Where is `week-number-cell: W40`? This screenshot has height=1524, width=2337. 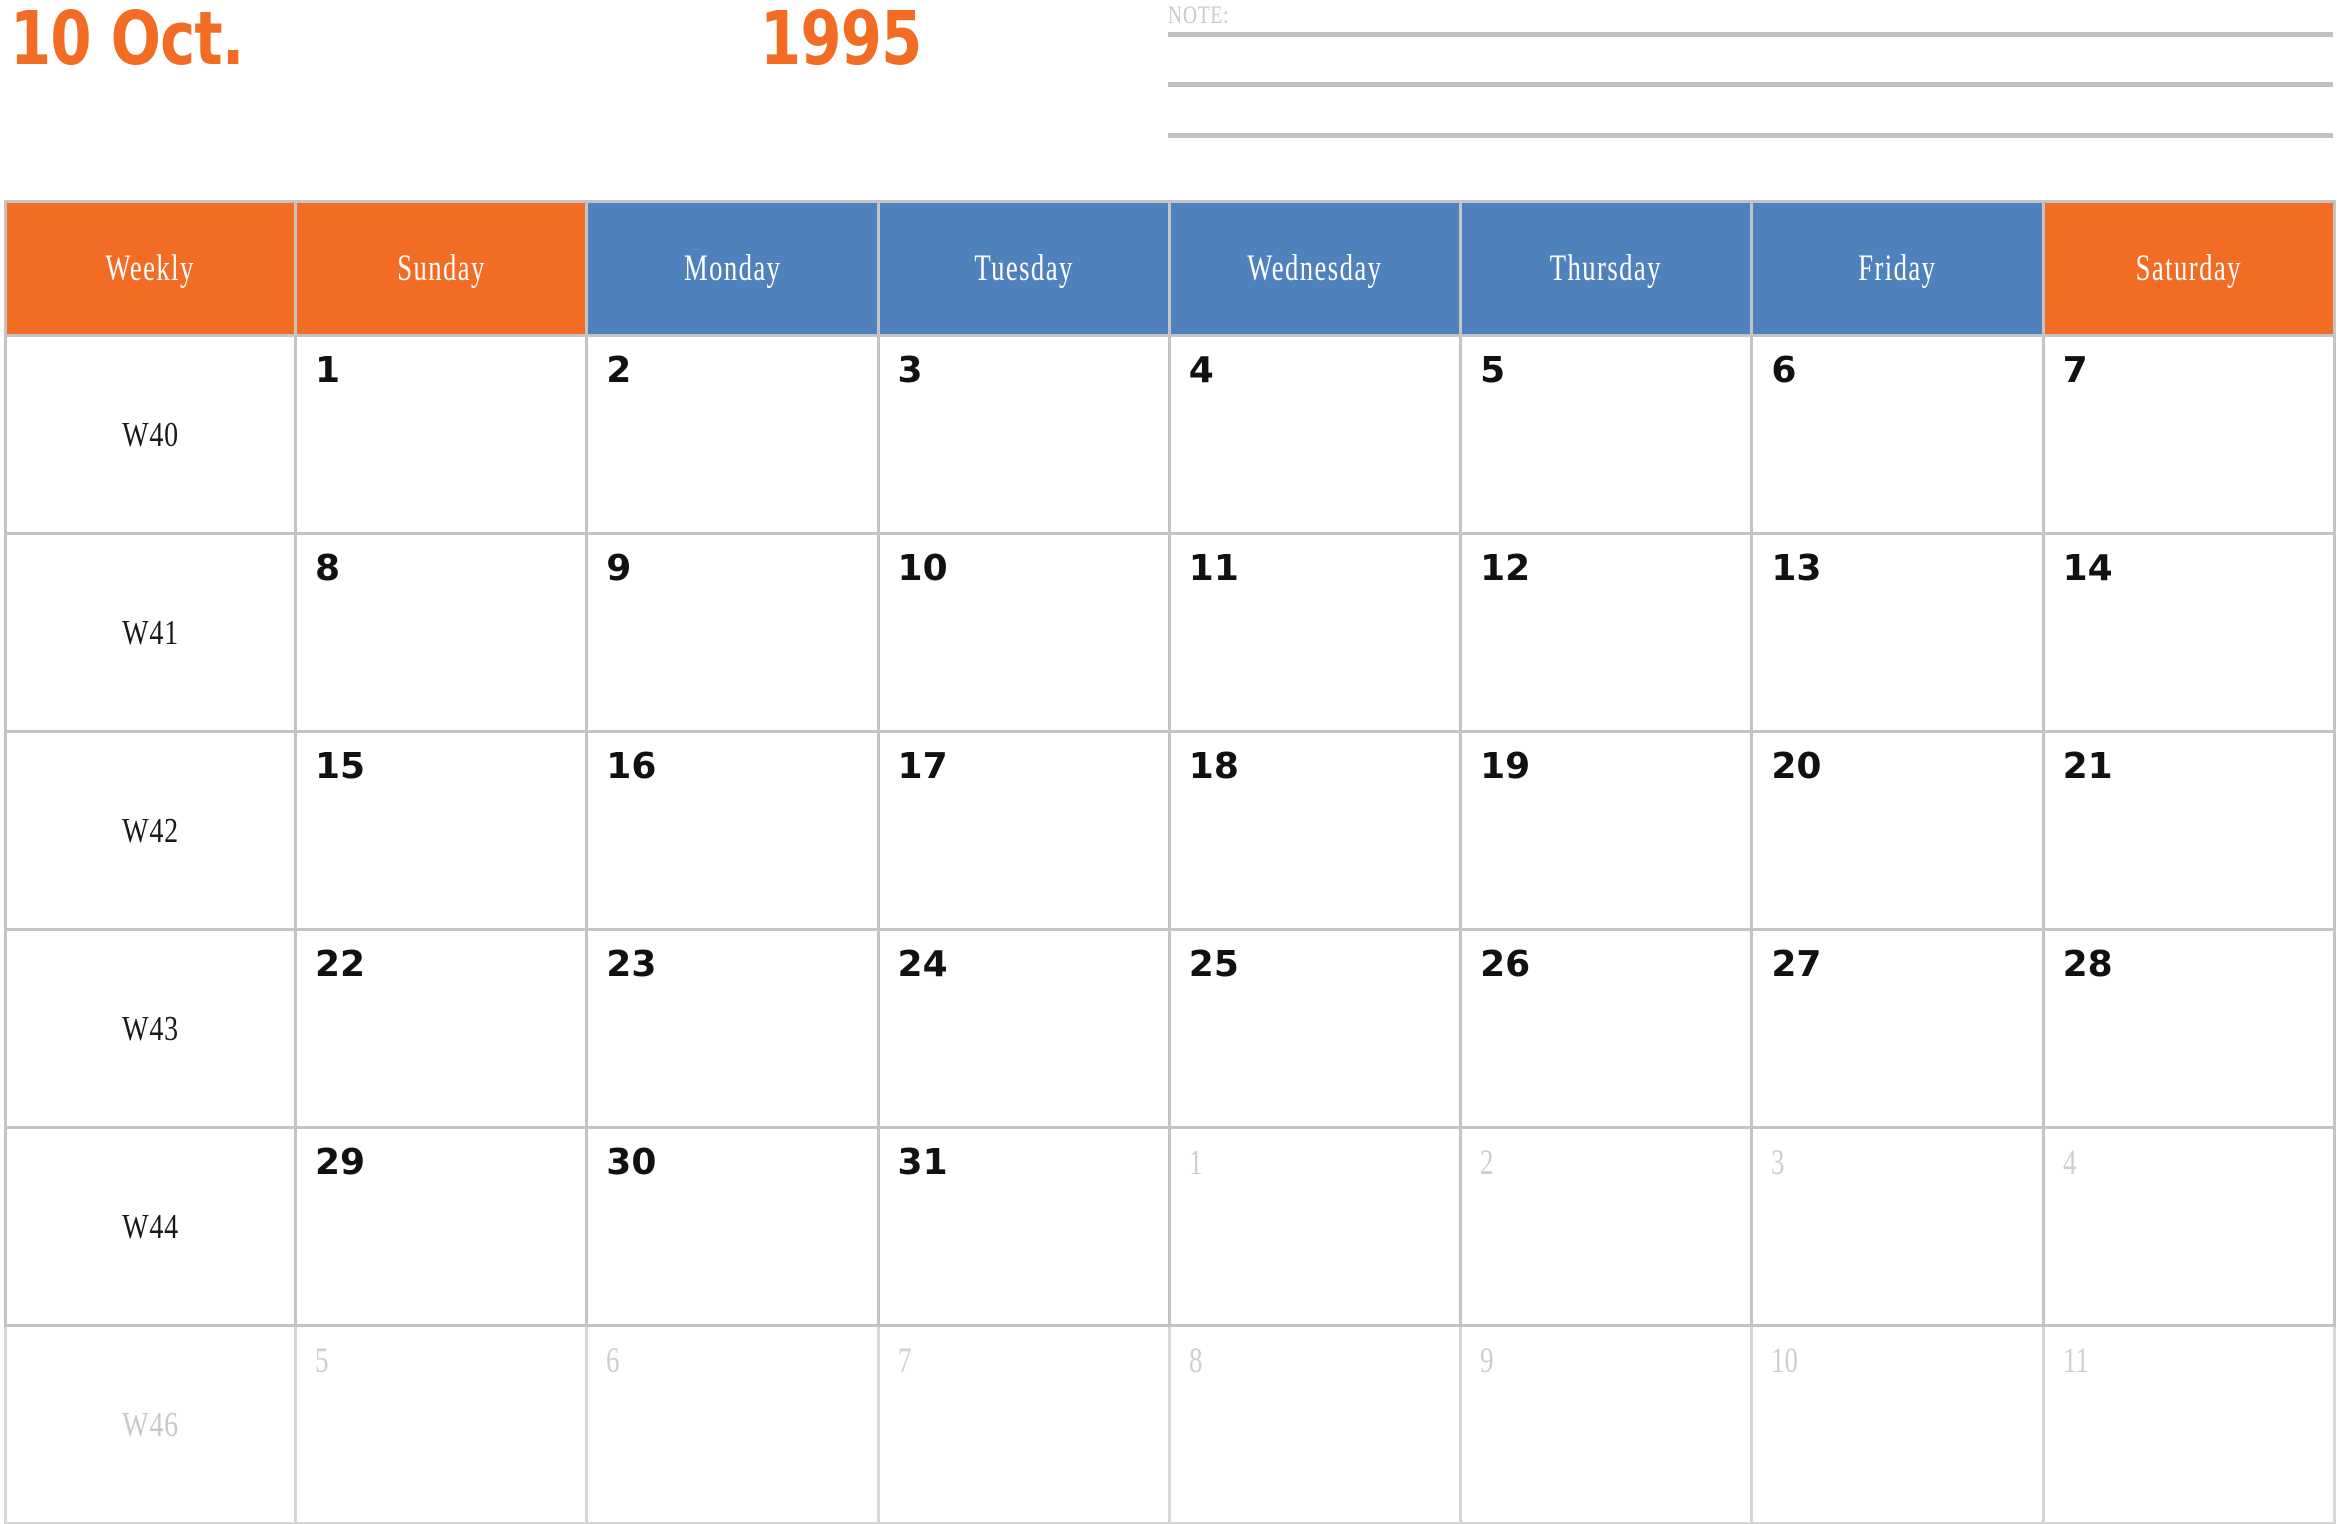 week-number-cell: W40 is located at coordinates (150, 434).